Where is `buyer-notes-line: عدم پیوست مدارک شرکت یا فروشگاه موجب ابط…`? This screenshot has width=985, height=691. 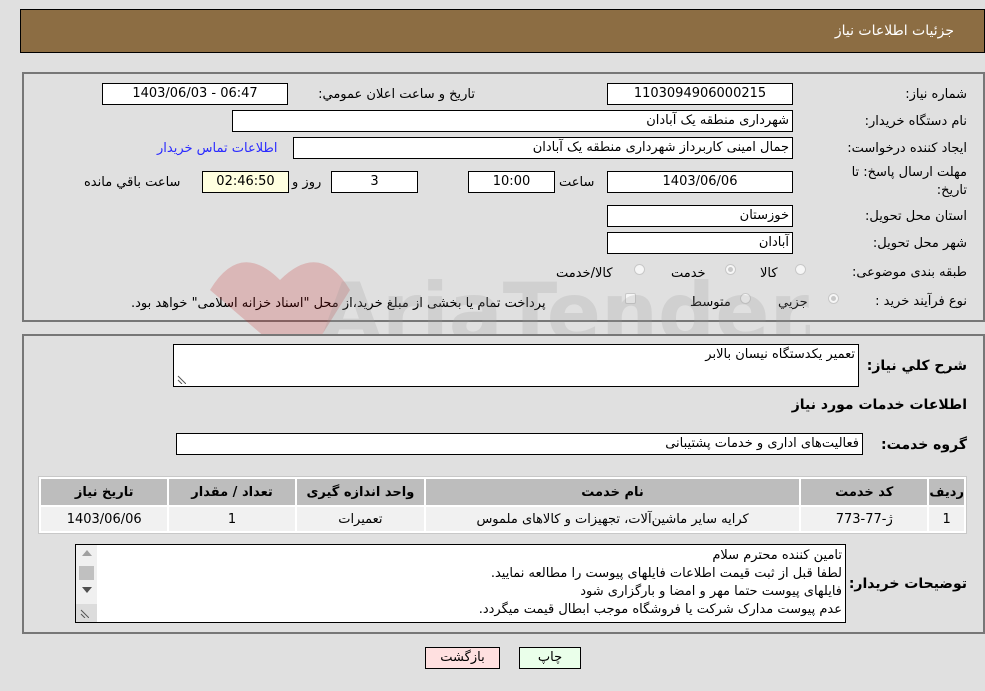 buyer-notes-line: عدم پیوست مدارک شرکت یا فروشگاه موجب ابط… is located at coordinates (660, 609).